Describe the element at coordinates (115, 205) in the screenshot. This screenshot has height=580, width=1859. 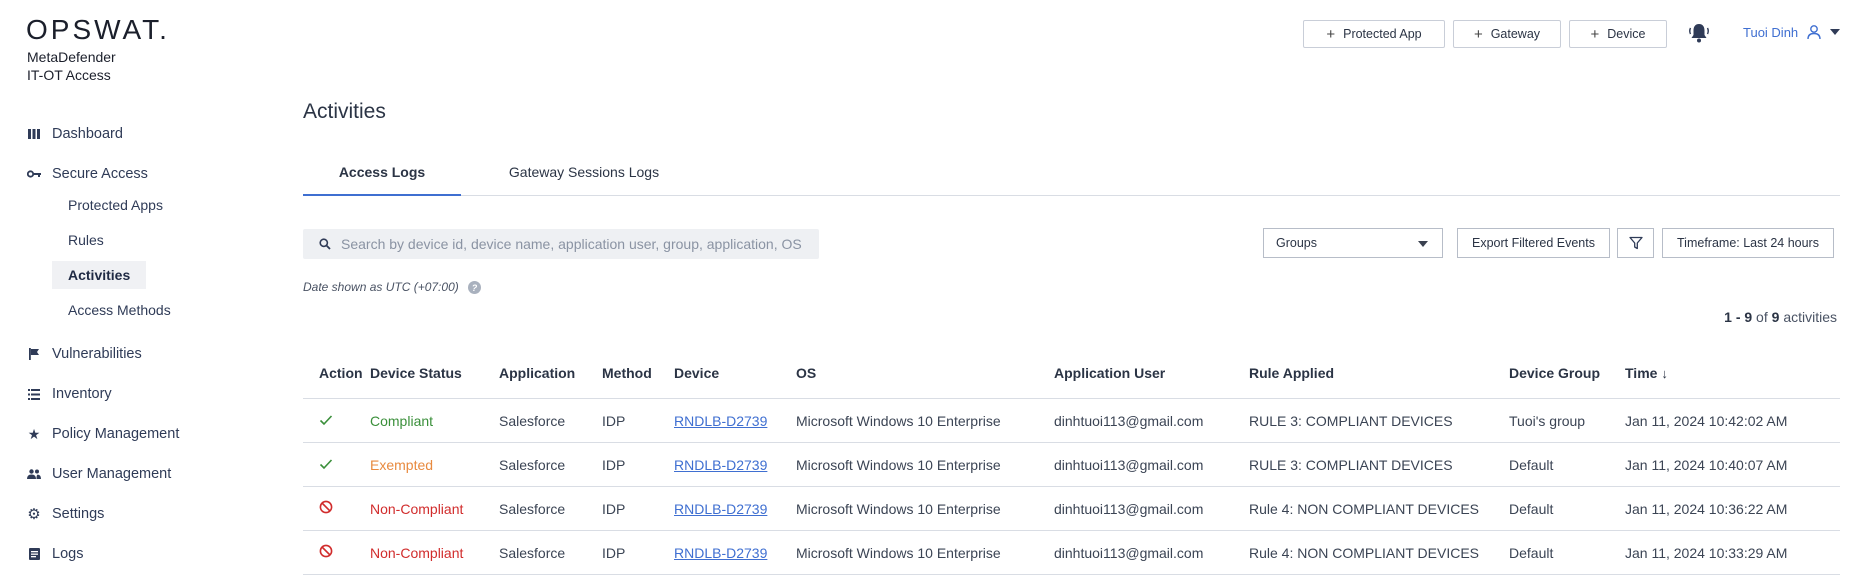
I see `nav-protected-apps: Protected Apps` at that location.